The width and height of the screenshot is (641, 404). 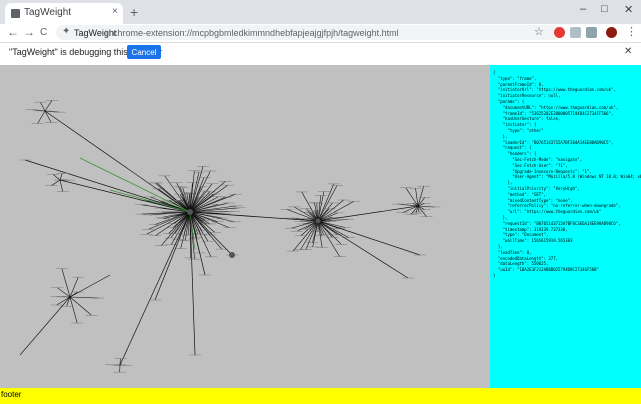 What do you see at coordinates (559, 32) in the screenshot?
I see `adblock-icon` at bounding box center [559, 32].